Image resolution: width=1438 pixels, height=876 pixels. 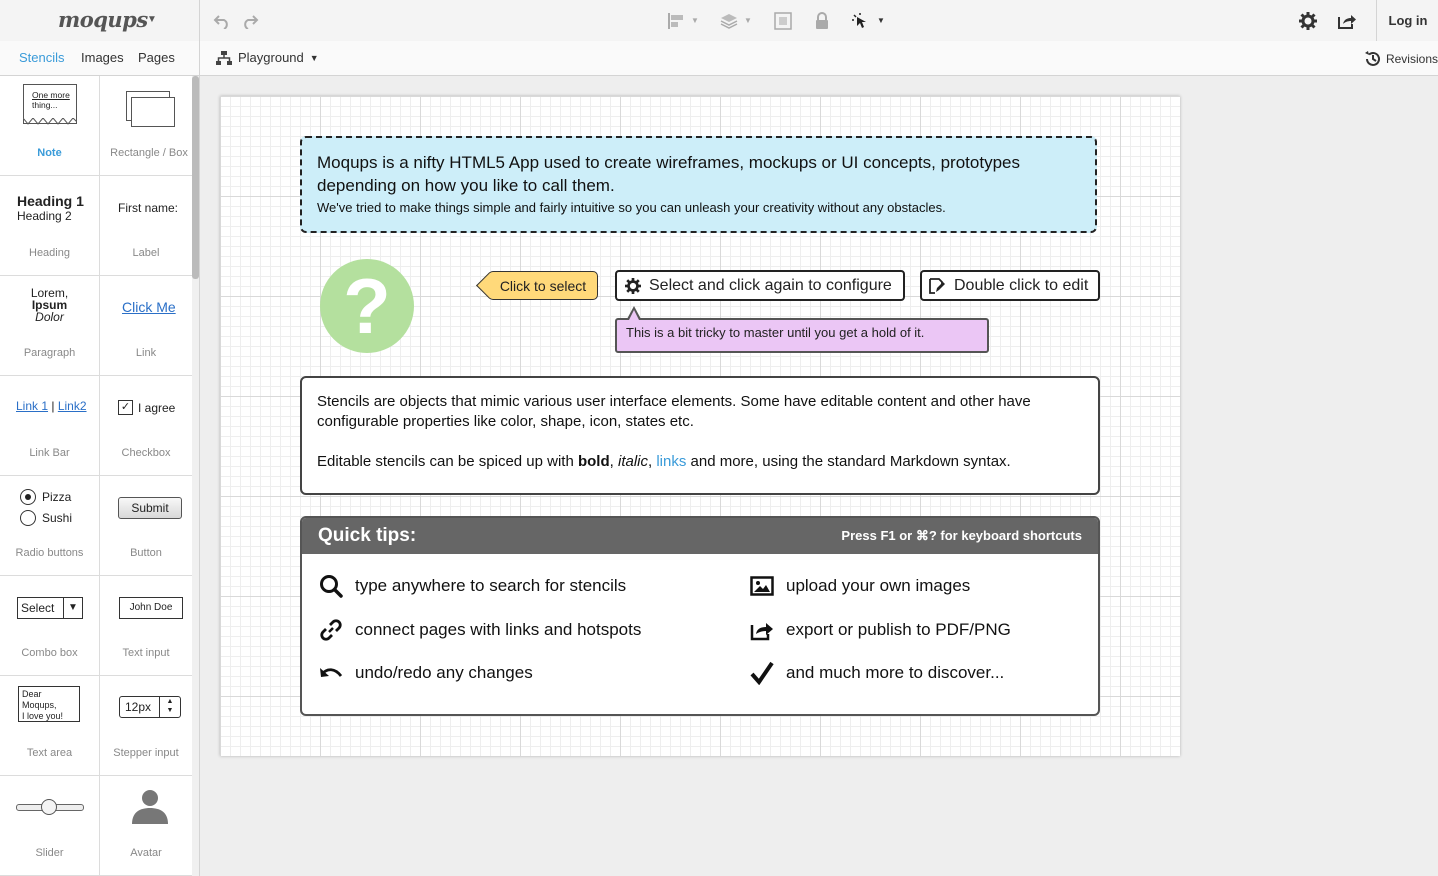 I want to click on tip-text: export or publish to PDF/PNG, so click(x=898, y=629).